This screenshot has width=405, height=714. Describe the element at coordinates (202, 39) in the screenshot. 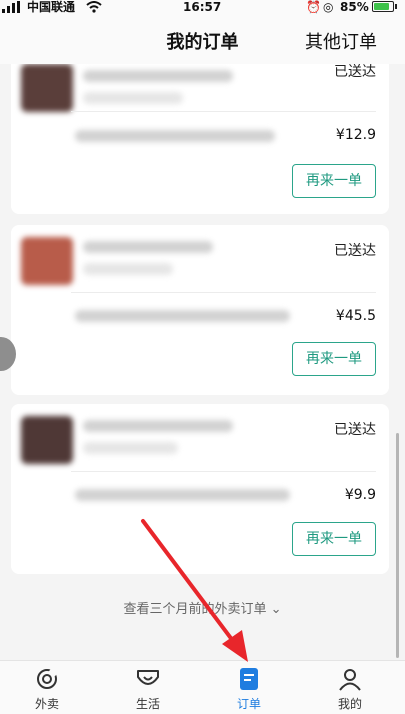

I see `nav-header: 我的订单 其他订单` at that location.